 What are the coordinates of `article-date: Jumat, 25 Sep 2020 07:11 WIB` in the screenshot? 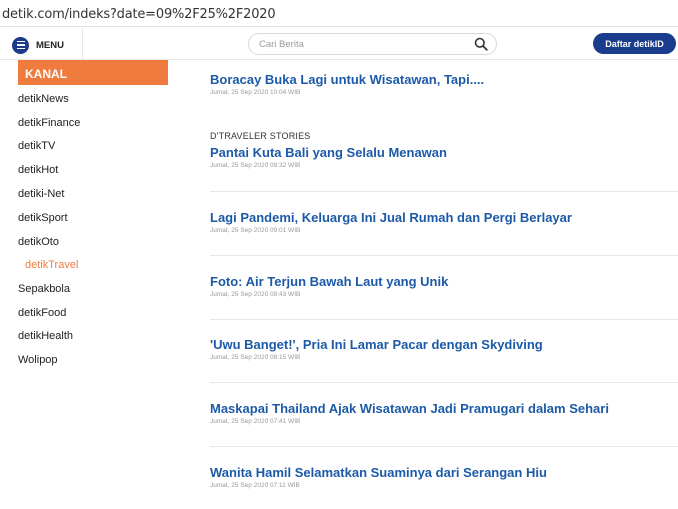 It's located at (255, 485).